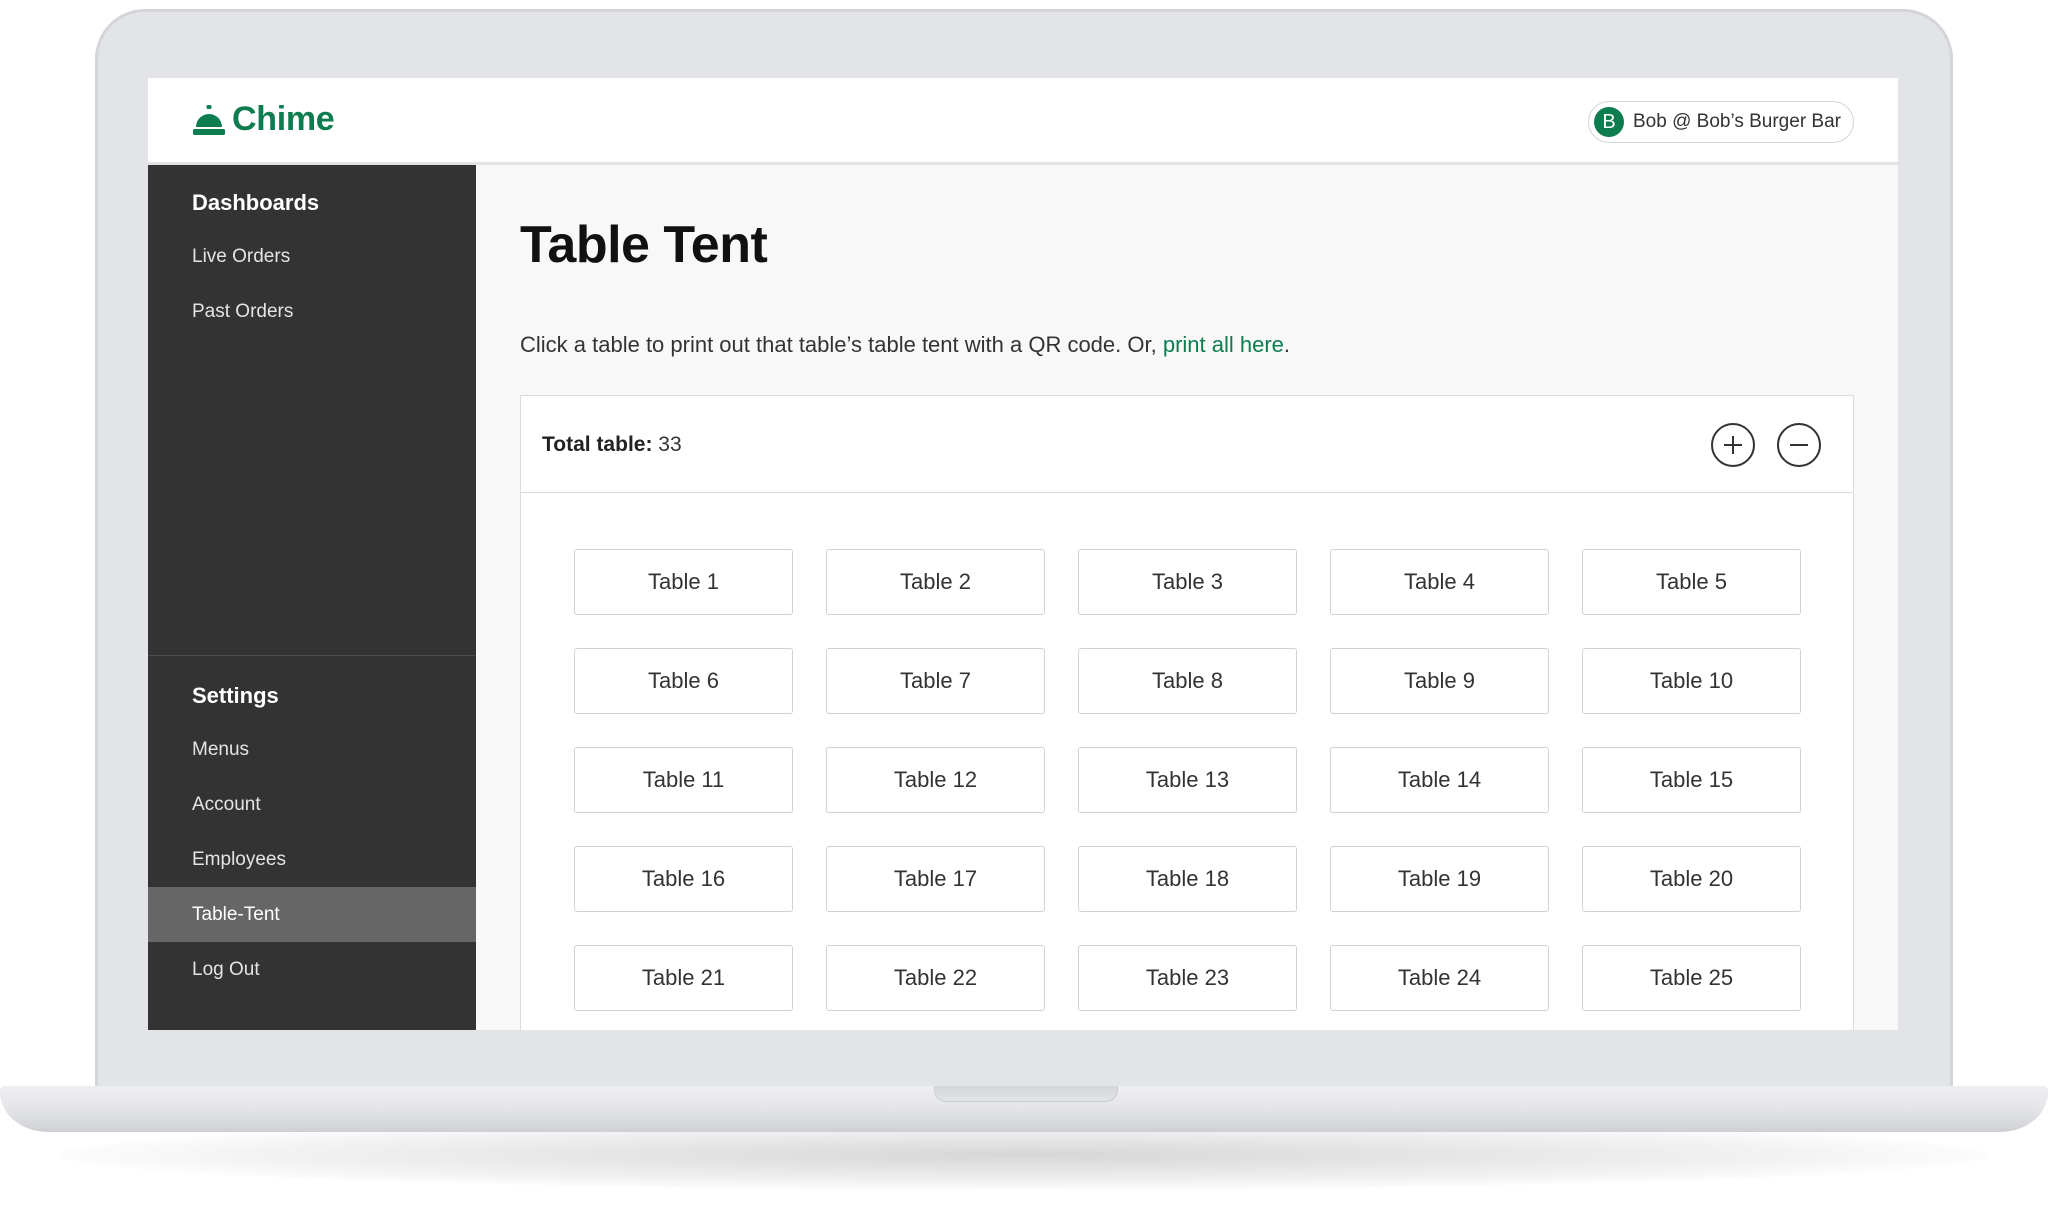 Image resolution: width=2048 pixels, height=1222 pixels. Describe the element at coordinates (221, 749) in the screenshot. I see `sidebar-item-label: Menus` at that location.